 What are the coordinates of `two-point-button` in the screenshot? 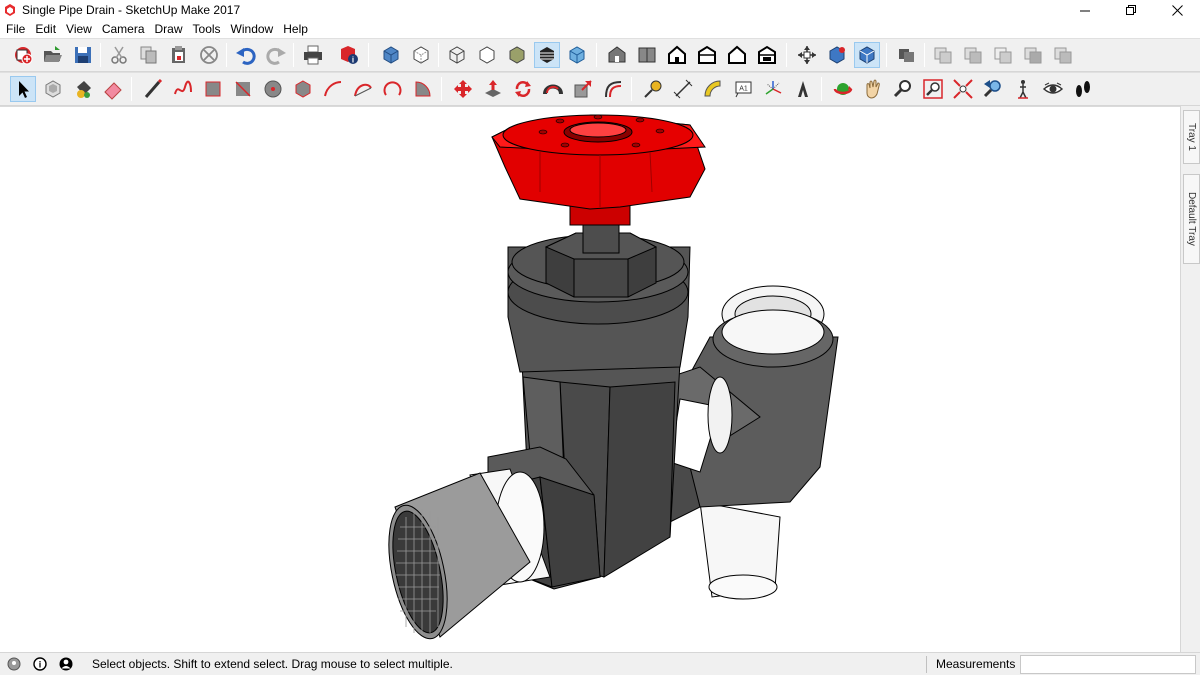 It's located at (867, 55).